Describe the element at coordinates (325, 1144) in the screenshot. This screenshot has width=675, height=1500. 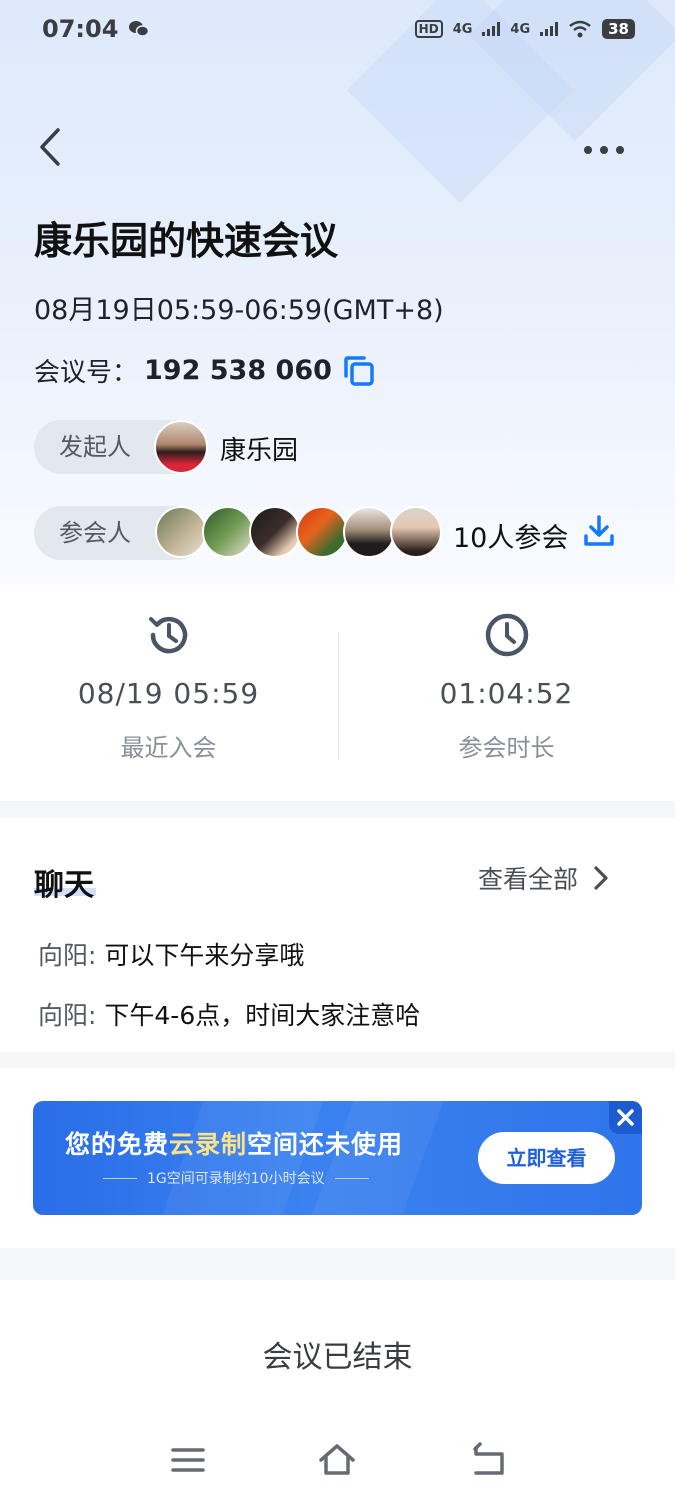
I see `banner-title-part: 空间还未使用` at that location.